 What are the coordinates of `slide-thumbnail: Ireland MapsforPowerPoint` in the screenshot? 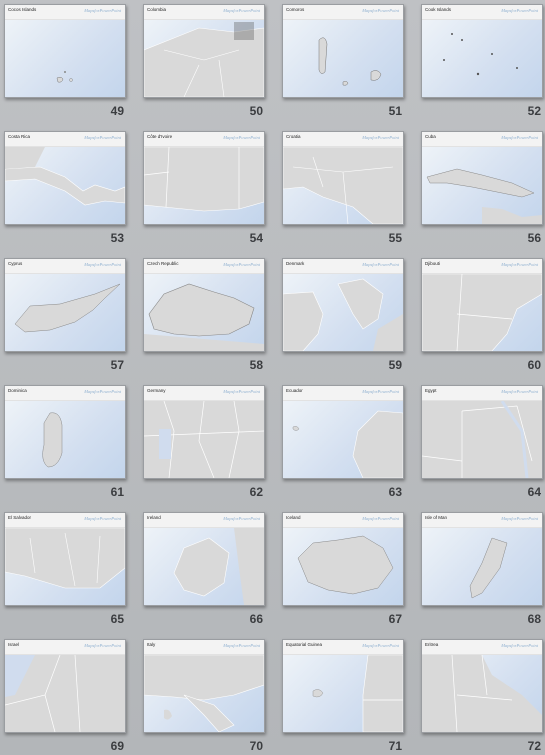 It's located at (204, 559).